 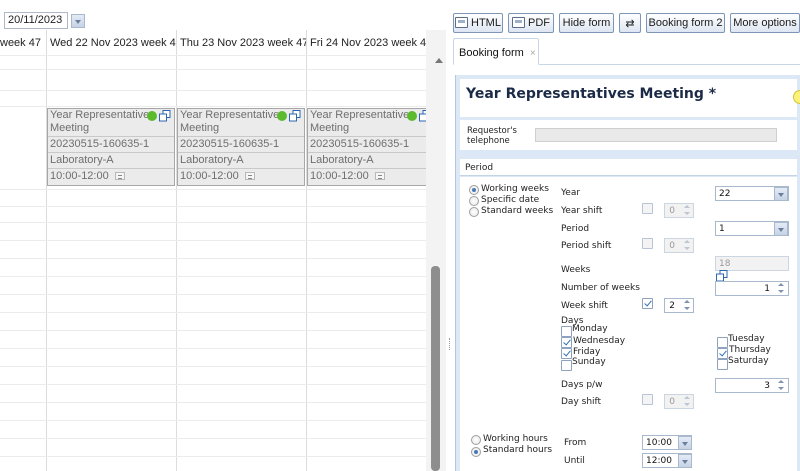 I want to click on column-header-fri: Fri 24 Nov 2023 week 47, so click(x=368, y=43).